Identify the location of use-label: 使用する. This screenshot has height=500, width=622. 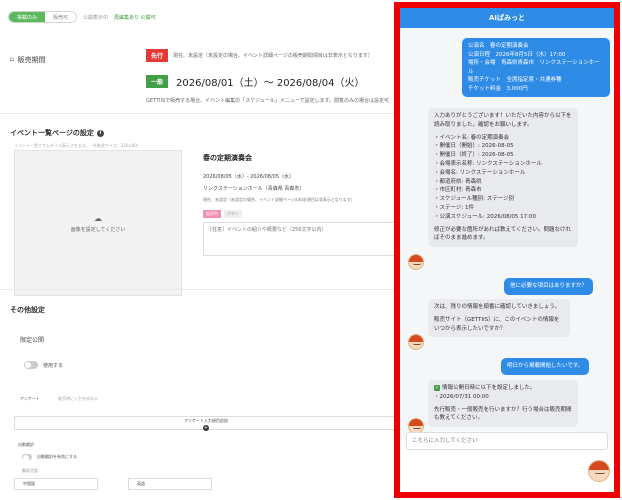
(53, 365).